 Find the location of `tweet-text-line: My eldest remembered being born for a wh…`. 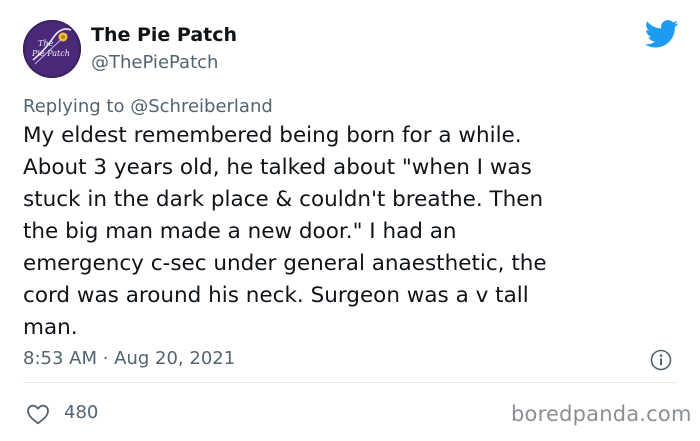

tweet-text-line: My eldest remembered being born for a wh… is located at coordinates (272, 135).